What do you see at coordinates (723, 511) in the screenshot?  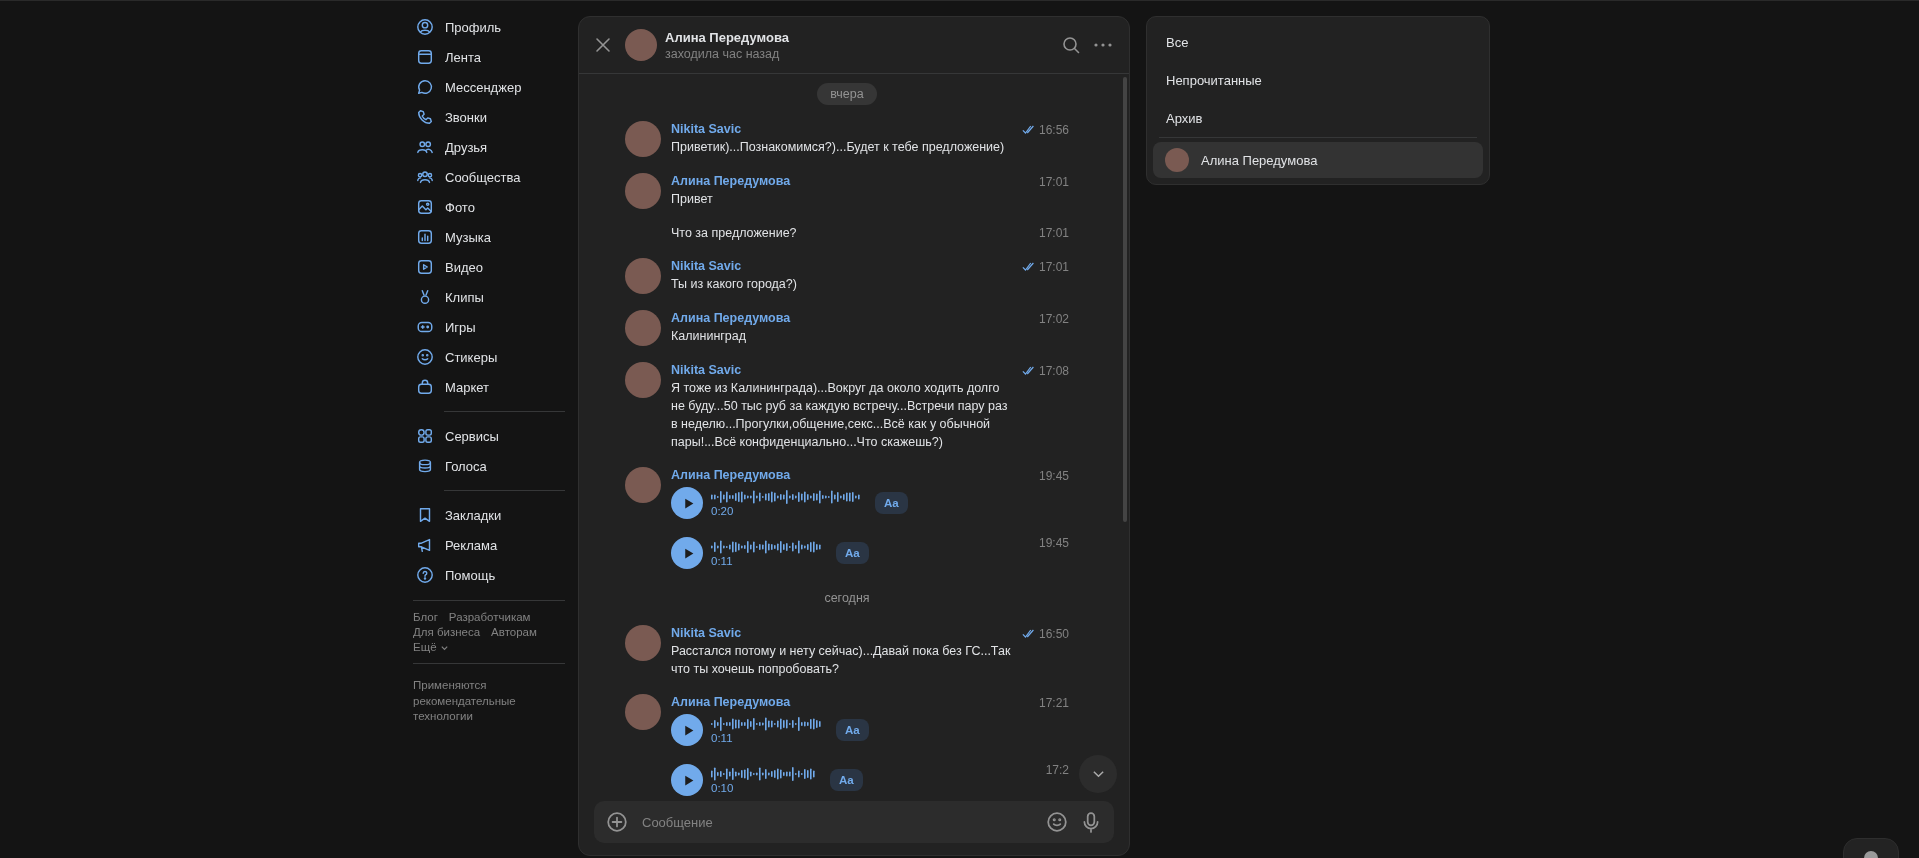 I see `voice-duration: 0:20` at bounding box center [723, 511].